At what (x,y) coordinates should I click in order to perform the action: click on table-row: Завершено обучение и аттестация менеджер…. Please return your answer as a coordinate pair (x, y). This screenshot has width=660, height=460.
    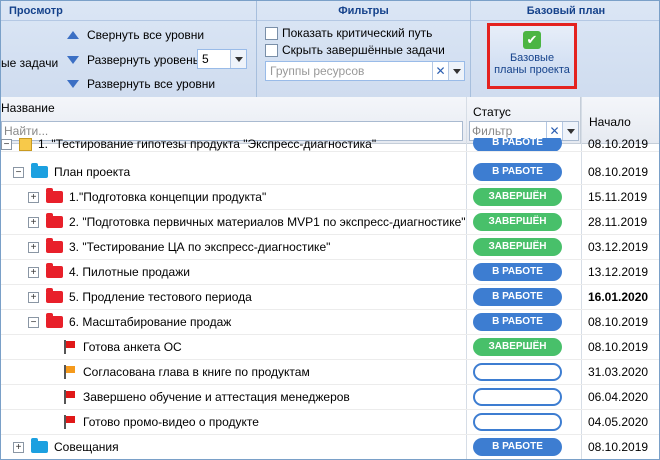
    Looking at the image, I should click on (330, 397).